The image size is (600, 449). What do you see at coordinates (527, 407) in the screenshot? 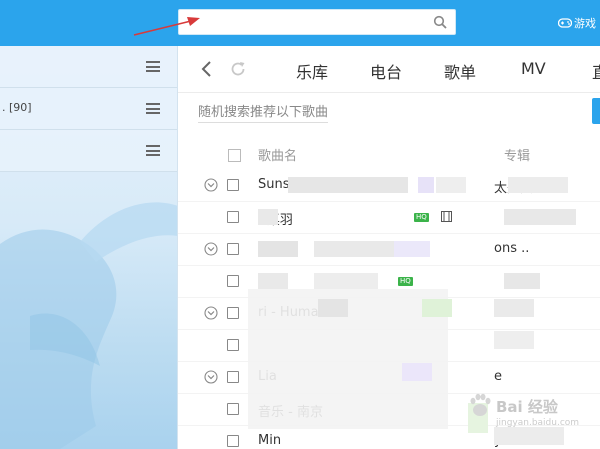
I see `watermark-text: Bai 经验` at bounding box center [527, 407].